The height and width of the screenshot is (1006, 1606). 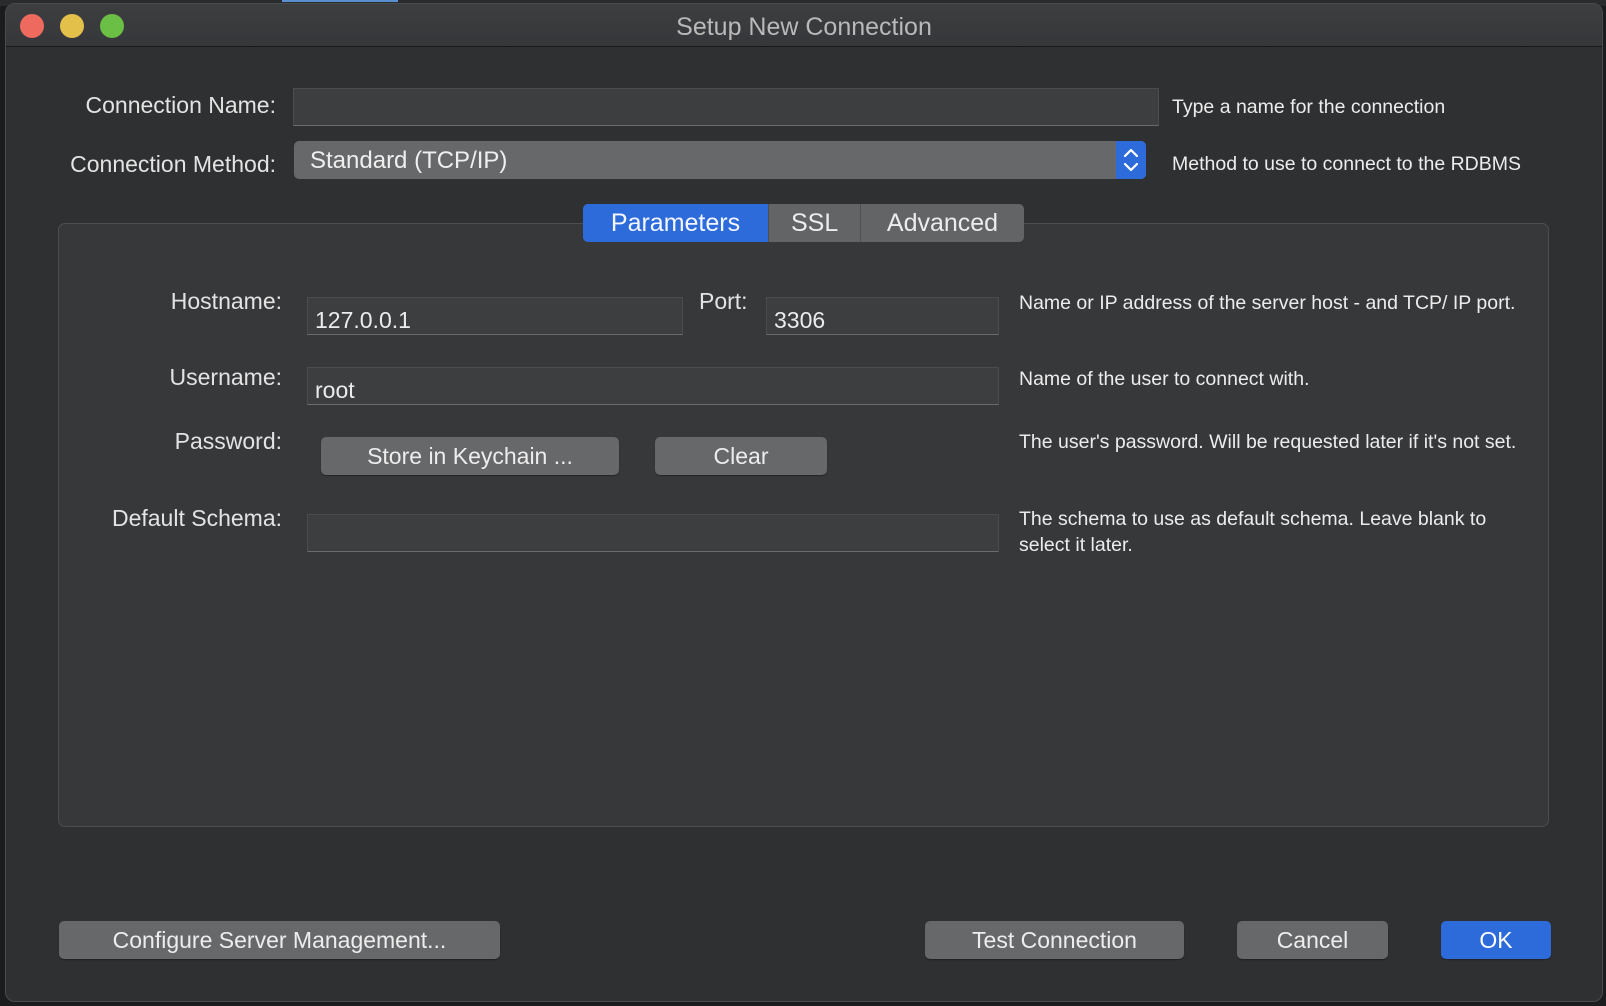 What do you see at coordinates (675, 223) in the screenshot?
I see `tab-parameters: Parameters` at bounding box center [675, 223].